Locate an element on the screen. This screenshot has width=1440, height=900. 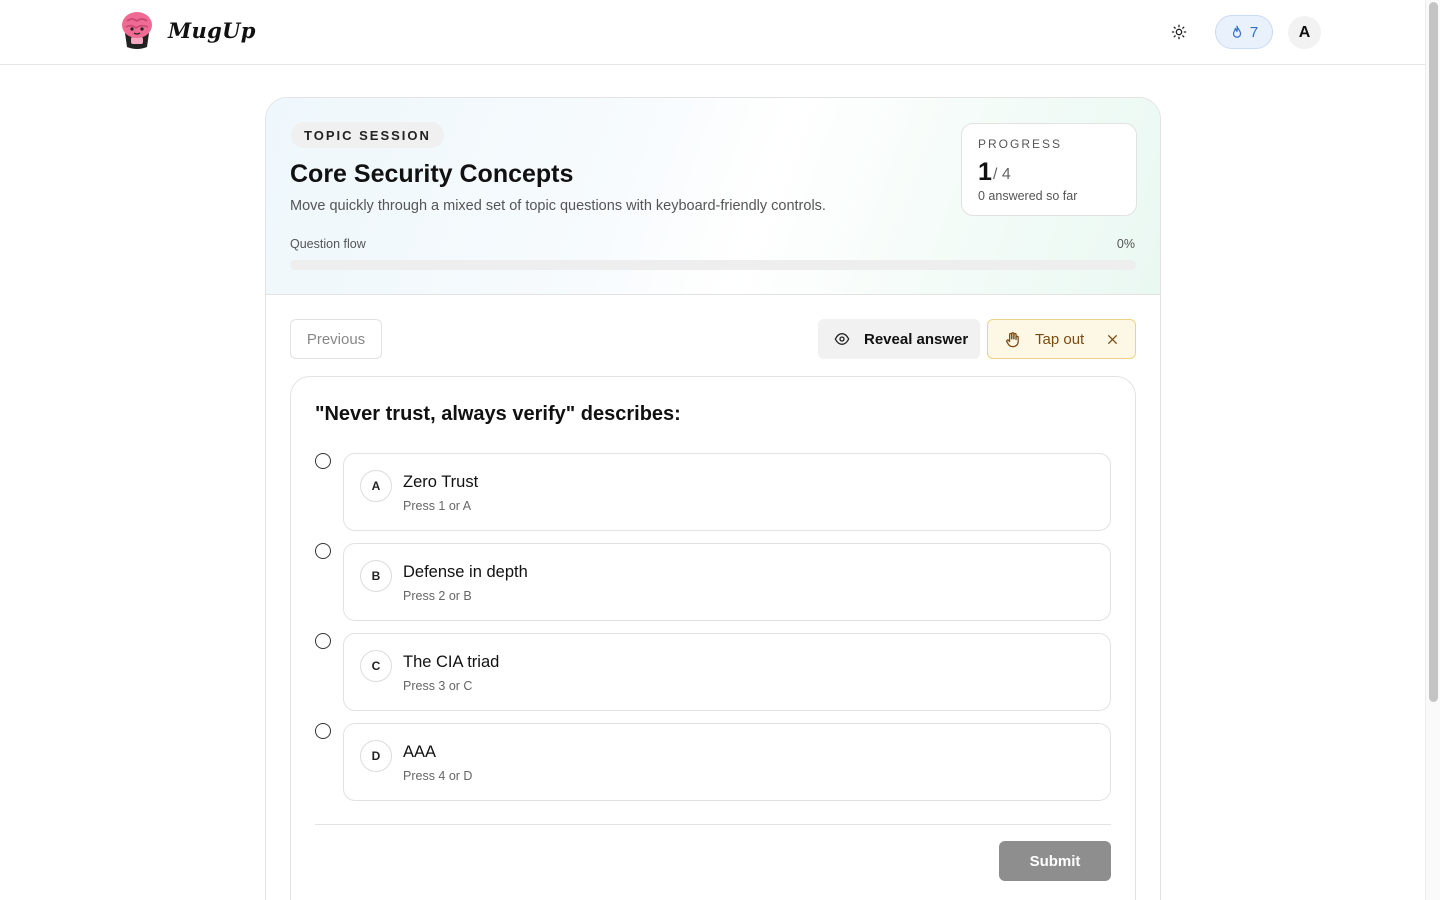
reveal-answer-button: Reveal answer is located at coordinates (899, 339).